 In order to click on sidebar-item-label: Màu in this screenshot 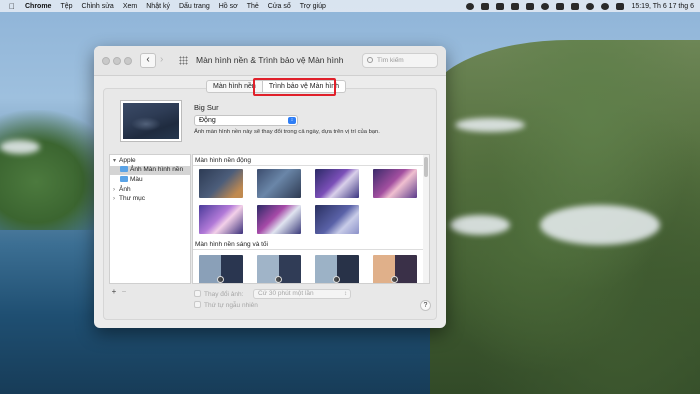, I will do `click(136, 179)`.